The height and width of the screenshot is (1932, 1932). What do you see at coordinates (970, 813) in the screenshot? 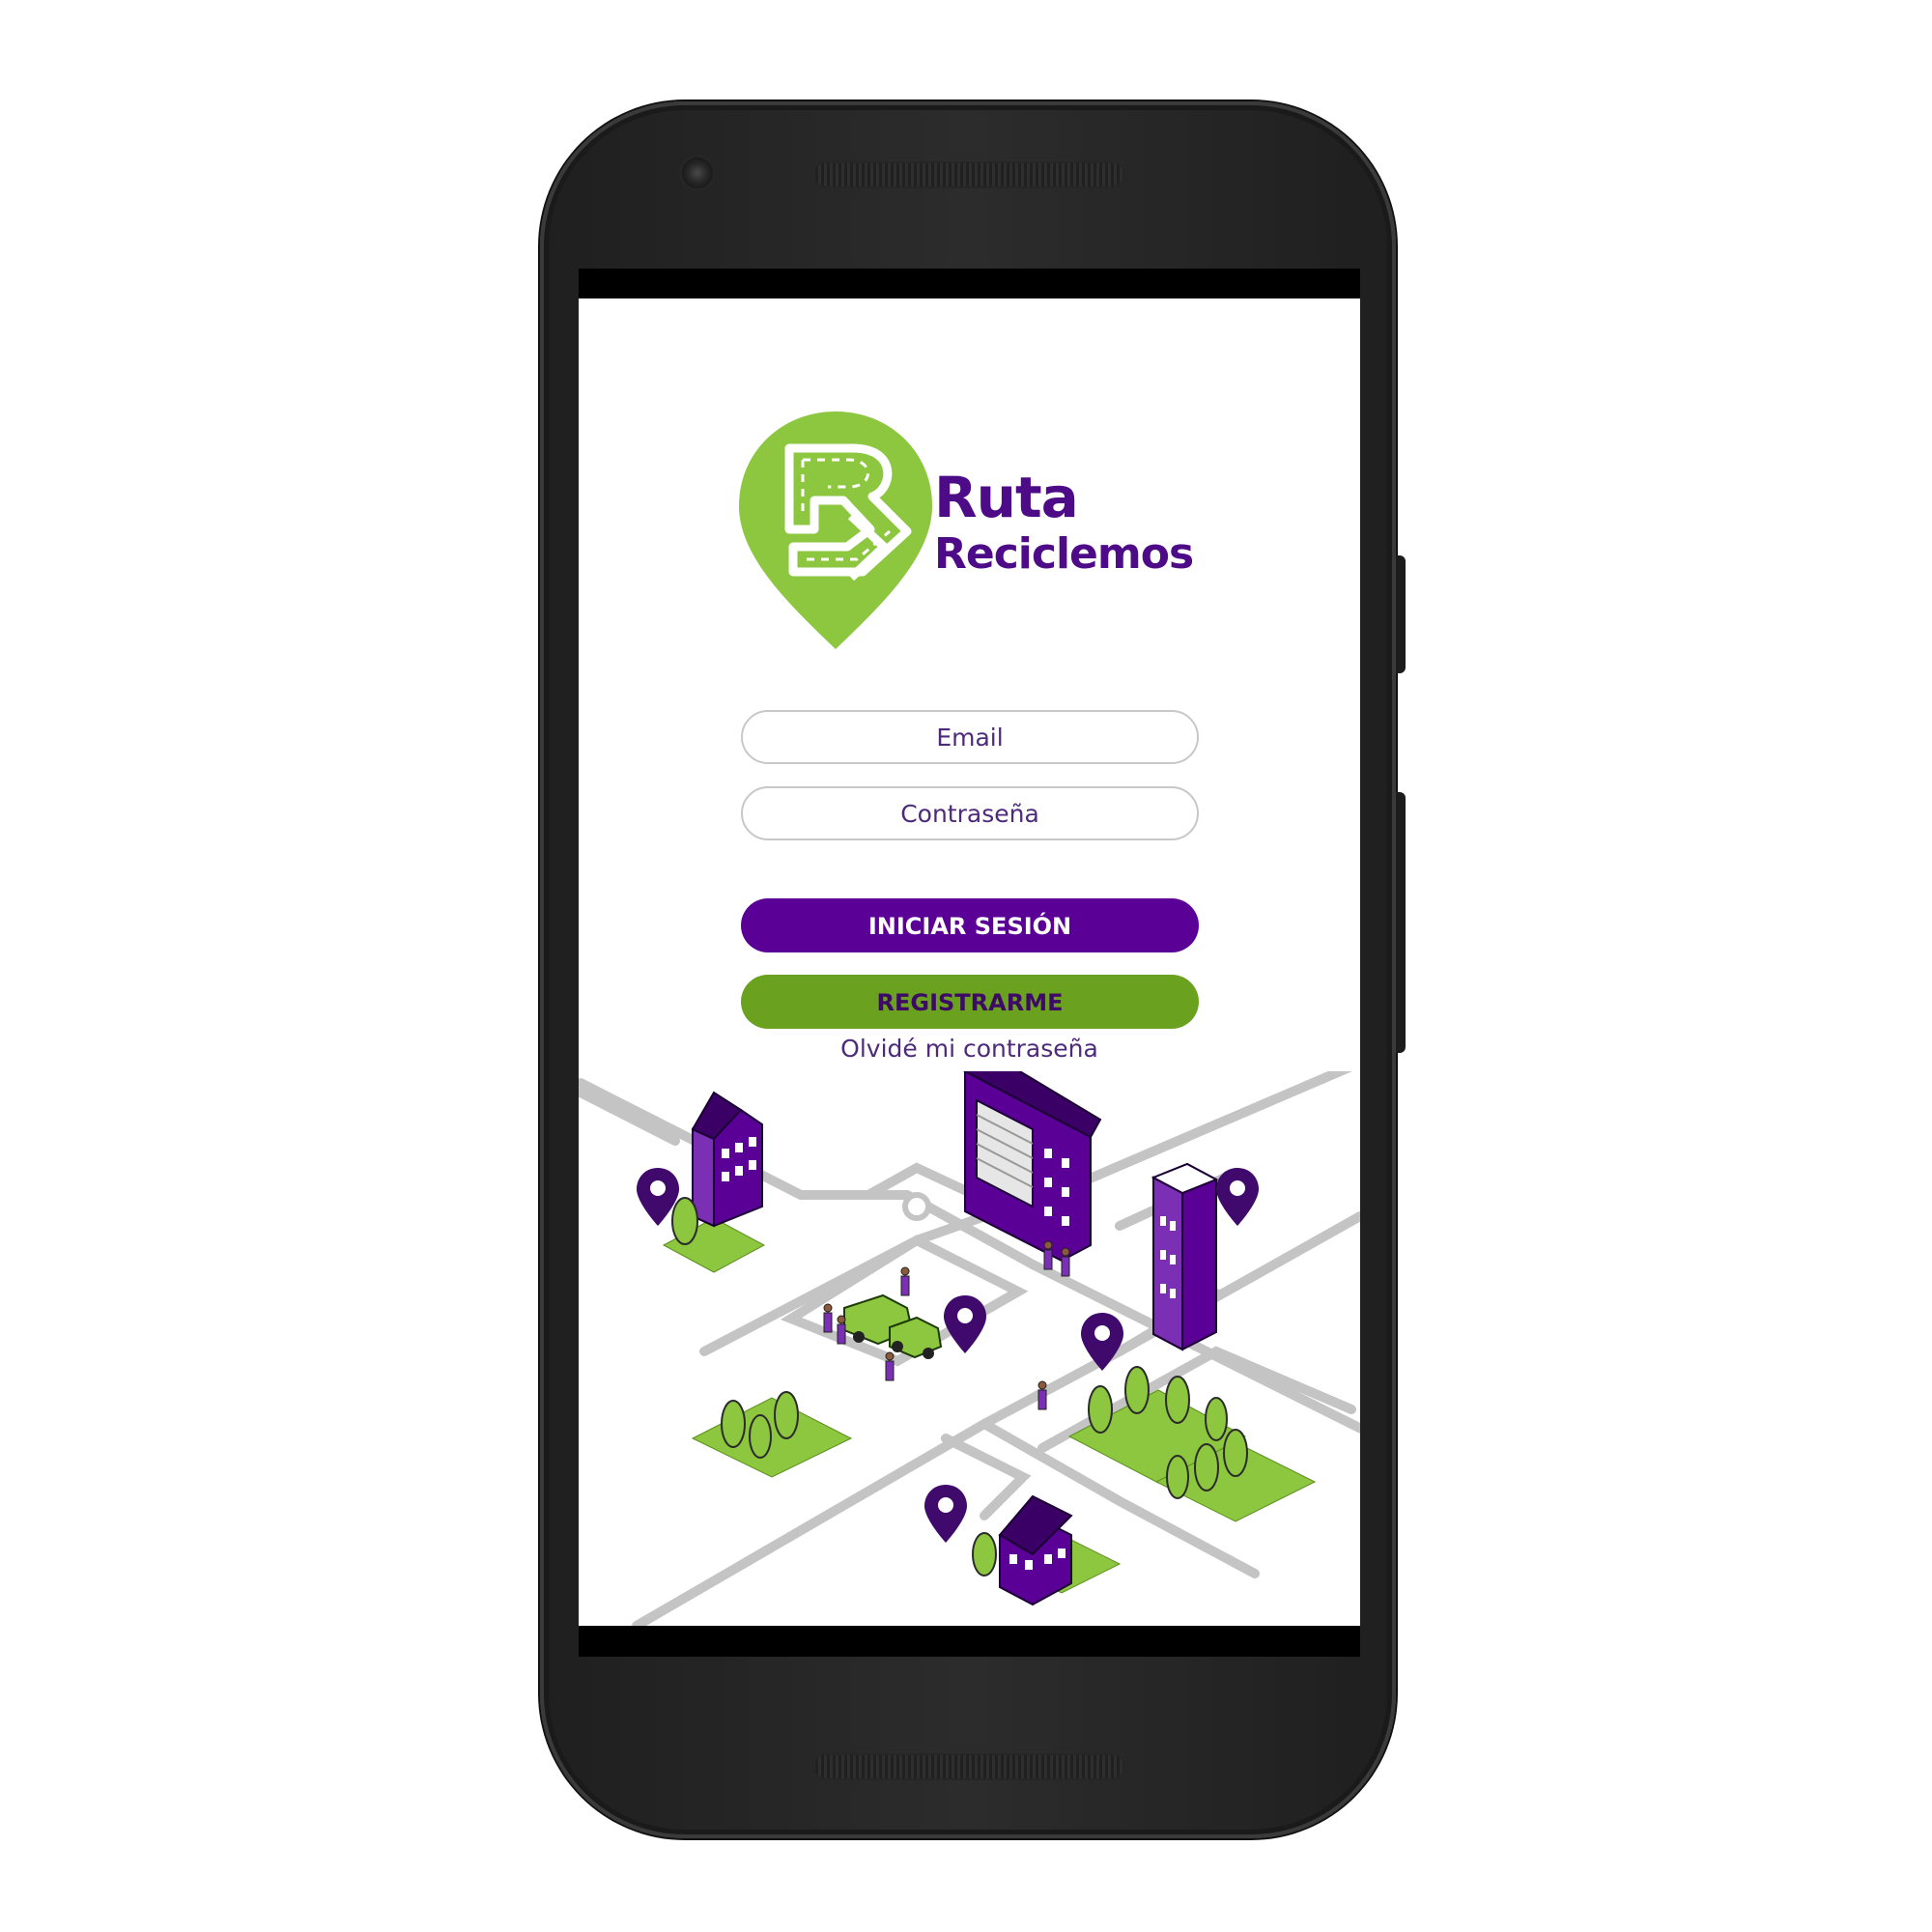
I see `password-field` at bounding box center [970, 813].